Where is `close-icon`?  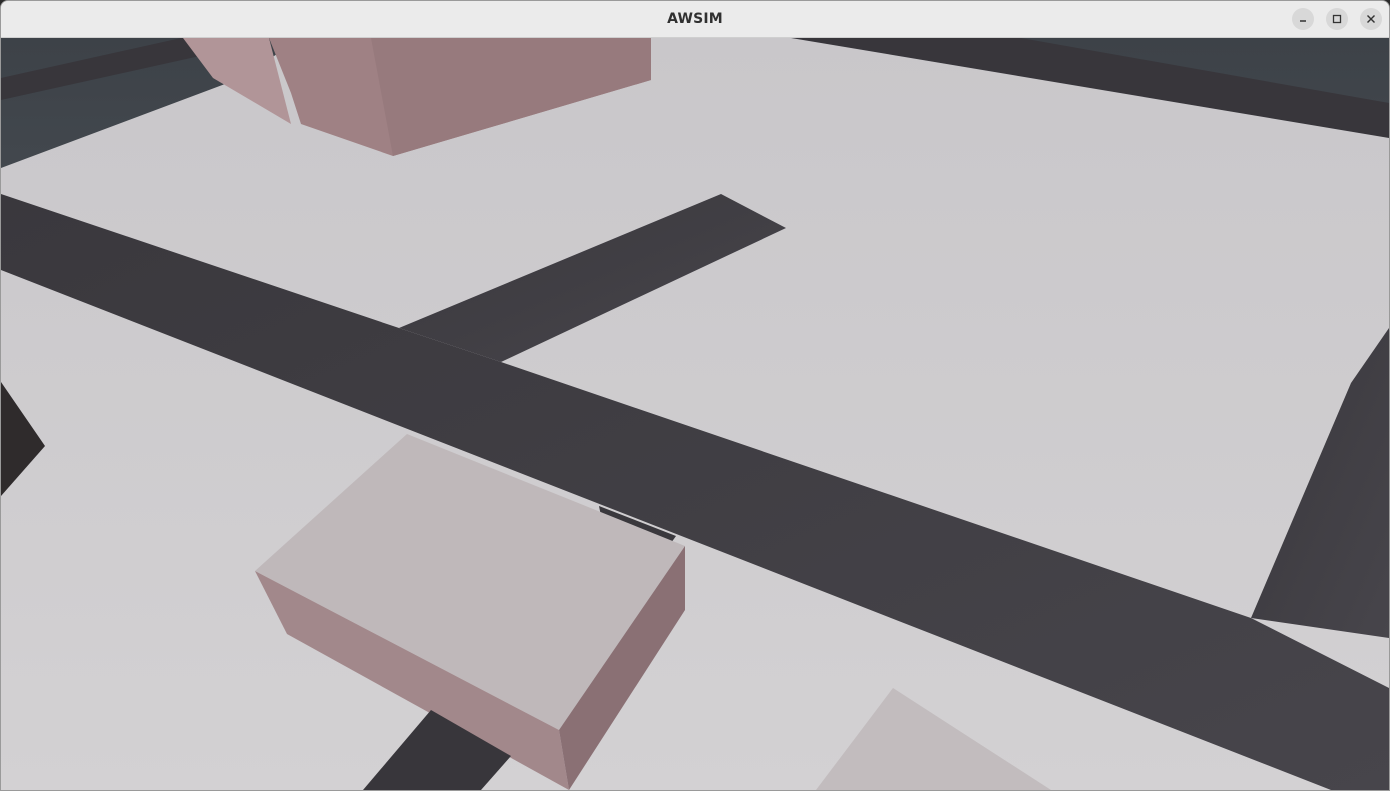 close-icon is located at coordinates (1371, 19).